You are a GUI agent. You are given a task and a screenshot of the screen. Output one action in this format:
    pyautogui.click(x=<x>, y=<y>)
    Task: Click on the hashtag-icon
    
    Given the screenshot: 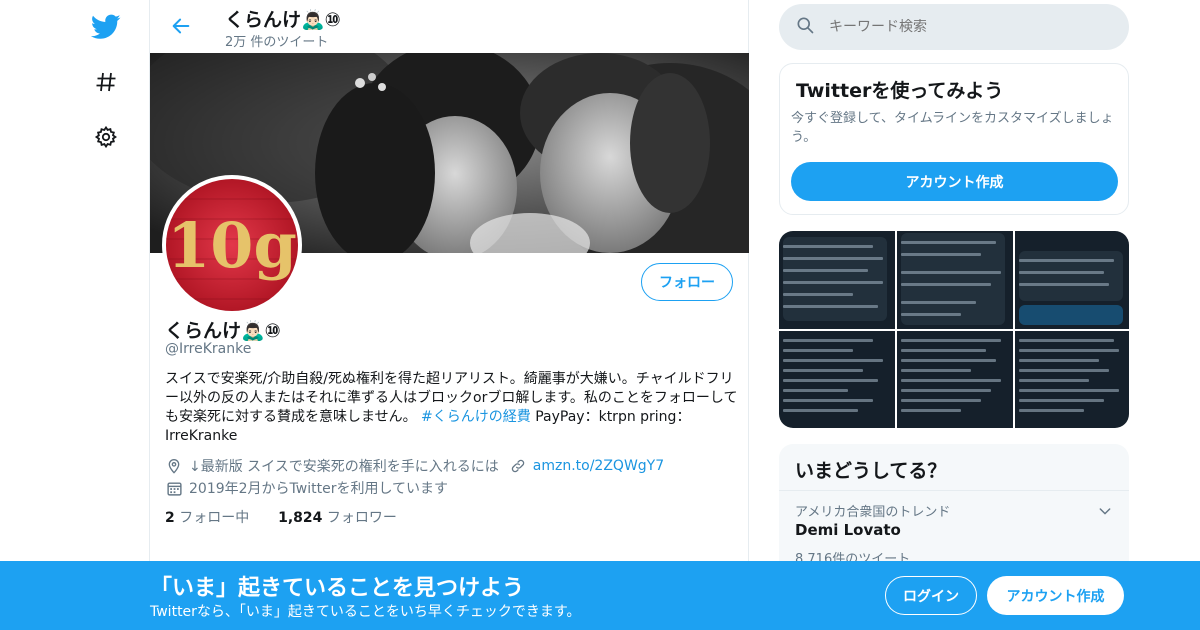 What is the action you would take?
    pyautogui.click(x=106, y=82)
    